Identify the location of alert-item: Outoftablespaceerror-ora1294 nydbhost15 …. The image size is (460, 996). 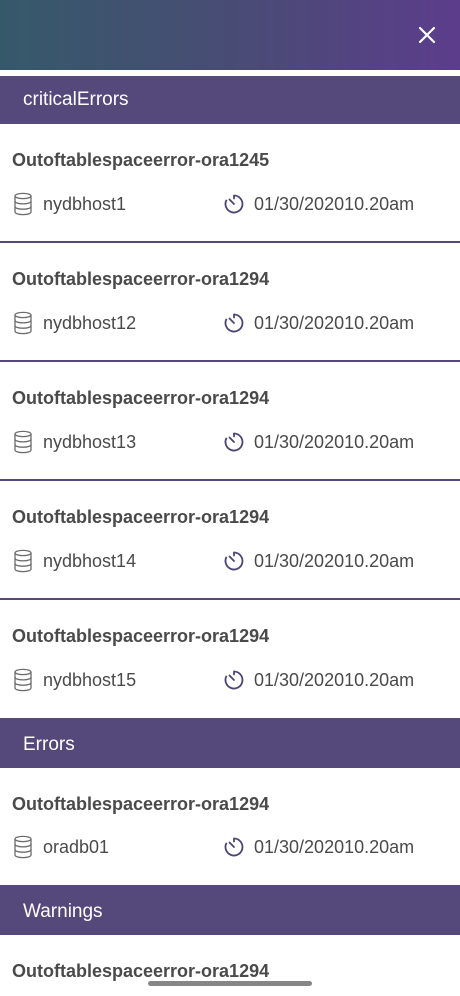
(230, 659).